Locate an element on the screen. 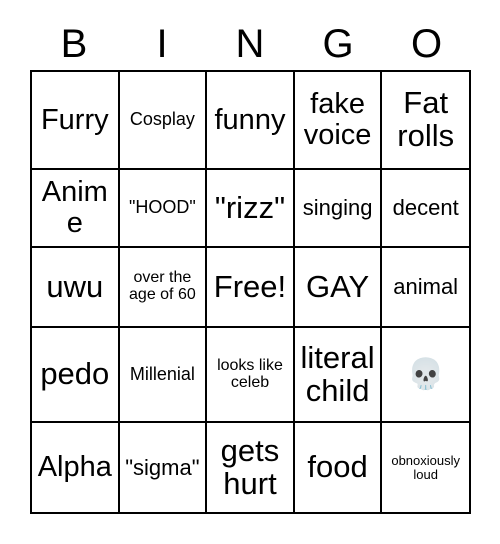  bingo-cell-g5: food is located at coordinates (338, 468).